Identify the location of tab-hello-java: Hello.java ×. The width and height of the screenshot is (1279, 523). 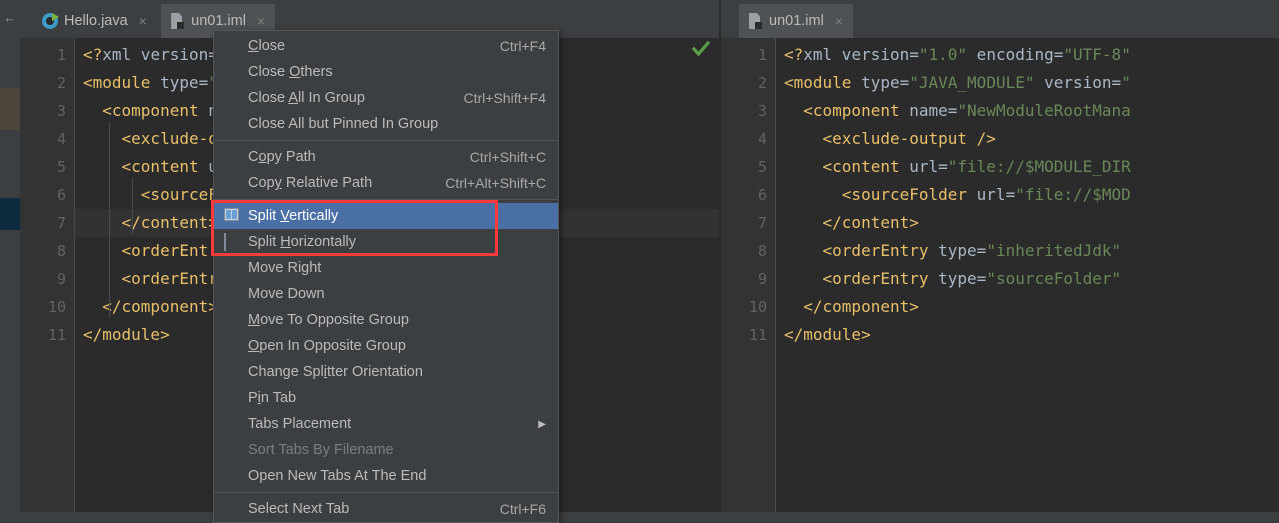
(94, 21).